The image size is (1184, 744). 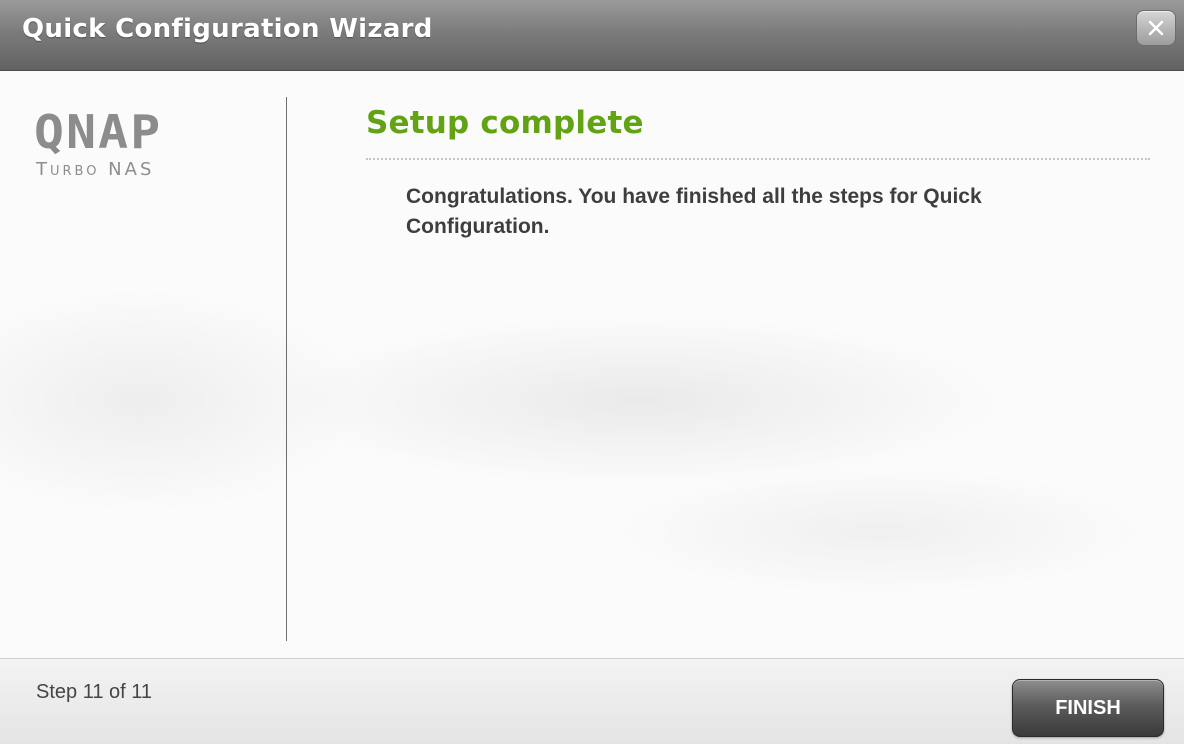 I want to click on window-title: Quick Configuration Wizard, so click(x=227, y=29).